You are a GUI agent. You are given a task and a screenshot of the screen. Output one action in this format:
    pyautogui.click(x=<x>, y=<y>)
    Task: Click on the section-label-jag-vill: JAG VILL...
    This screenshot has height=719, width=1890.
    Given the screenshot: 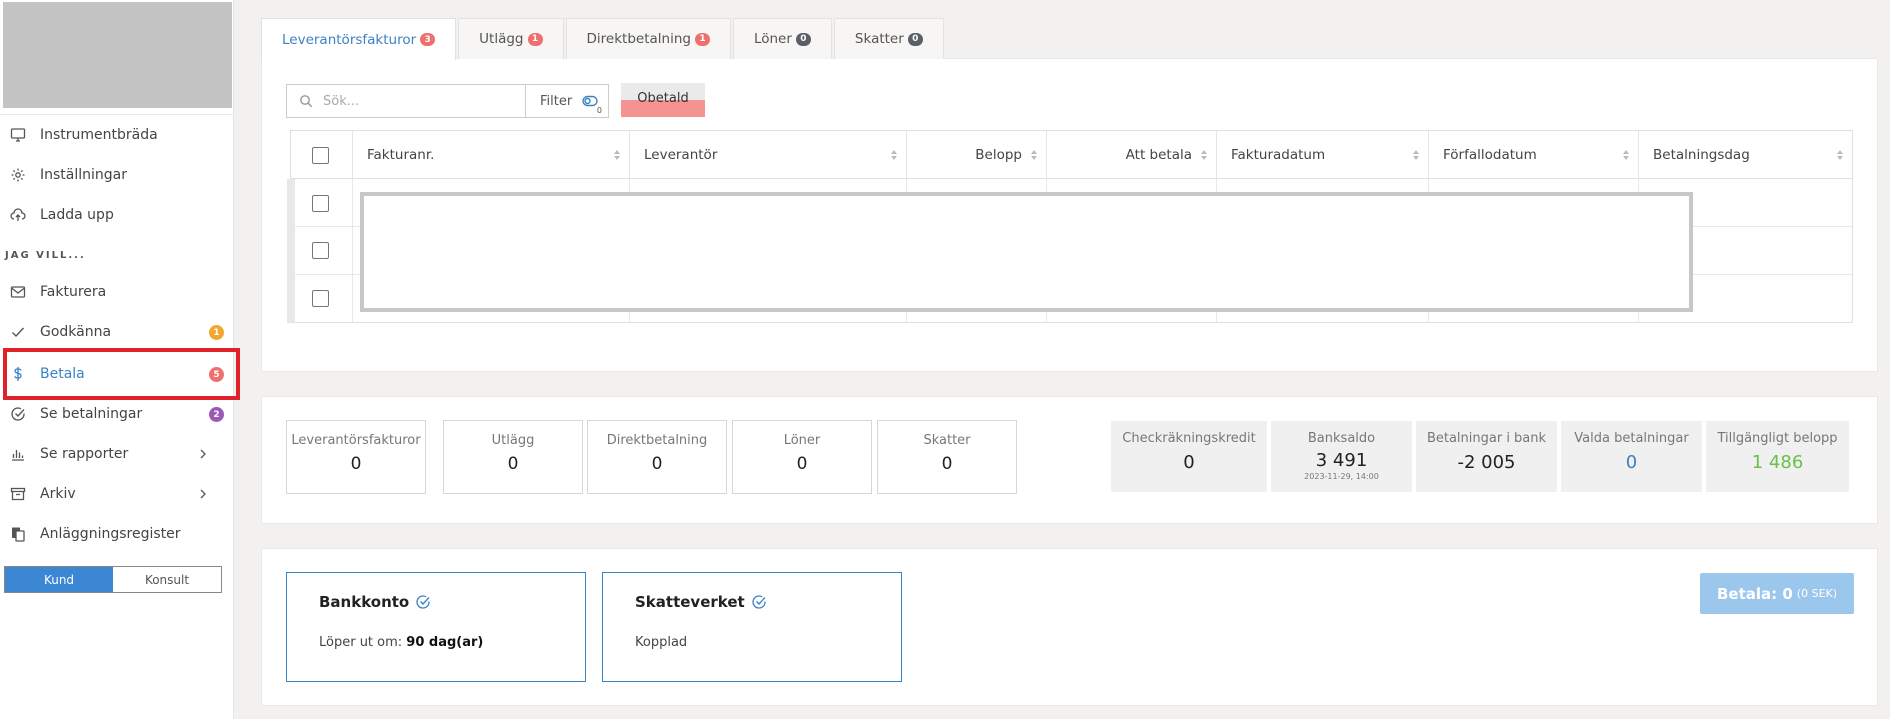 What is the action you would take?
    pyautogui.click(x=45, y=255)
    